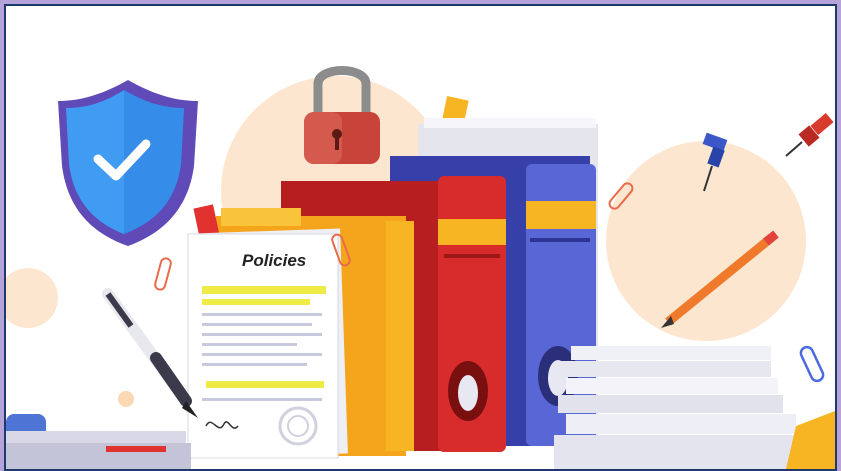  Describe the element at coordinates (809, 134) in the screenshot. I see `pushpin-icon` at that location.